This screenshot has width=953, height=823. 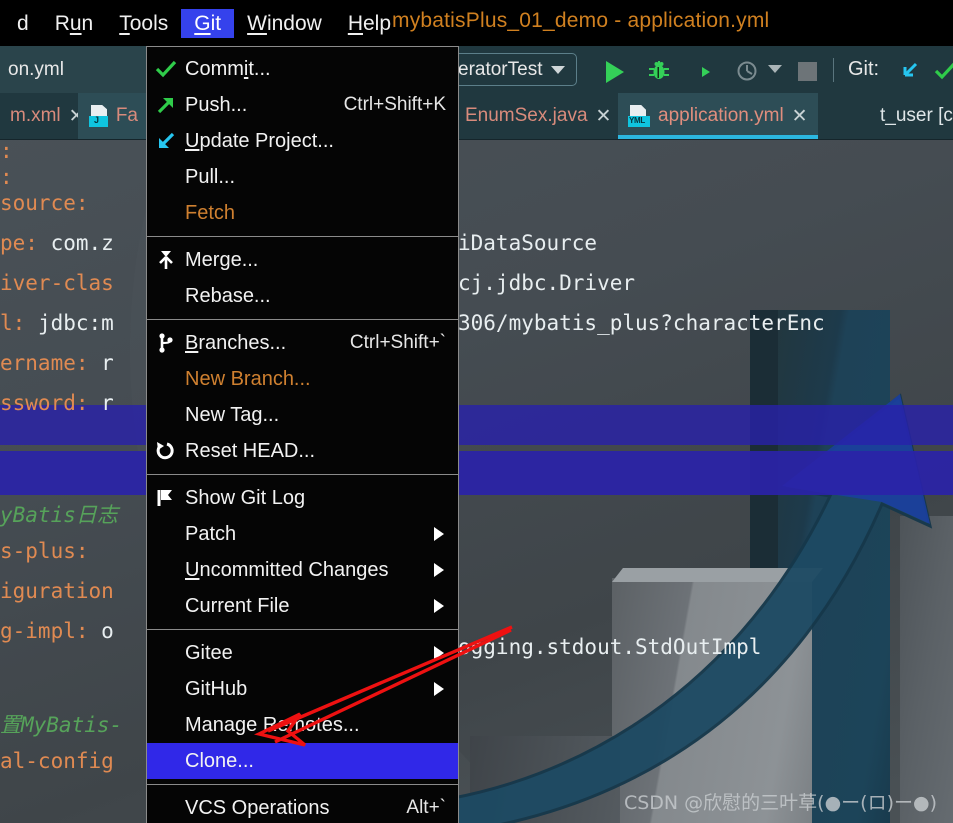 I want to click on run-configuration-label: eratorTest, so click(x=500, y=69).